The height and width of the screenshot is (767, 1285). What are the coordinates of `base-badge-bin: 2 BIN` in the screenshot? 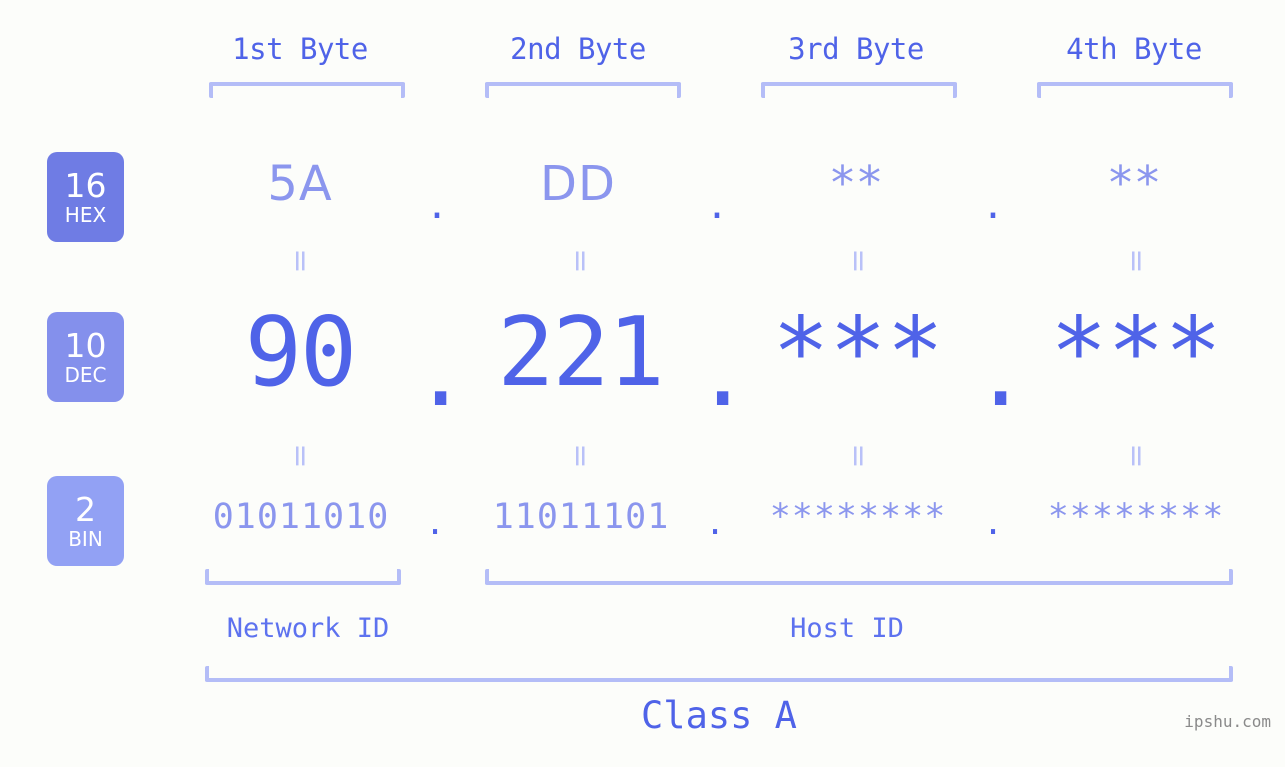 It's located at (85, 521).